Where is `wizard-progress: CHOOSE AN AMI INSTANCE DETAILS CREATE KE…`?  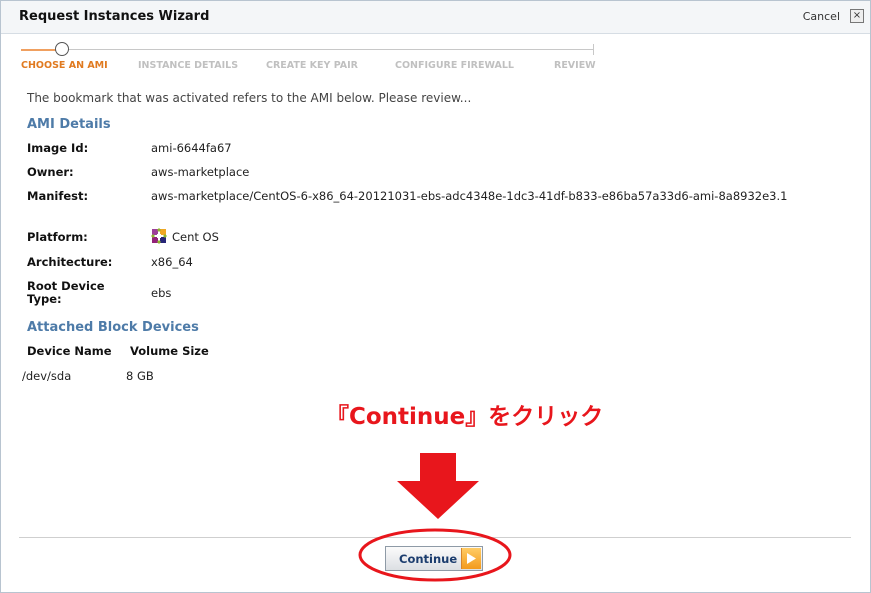 wizard-progress: CHOOSE AN AMI INSTANCE DETAILS CREATE KE… is located at coordinates (308, 56).